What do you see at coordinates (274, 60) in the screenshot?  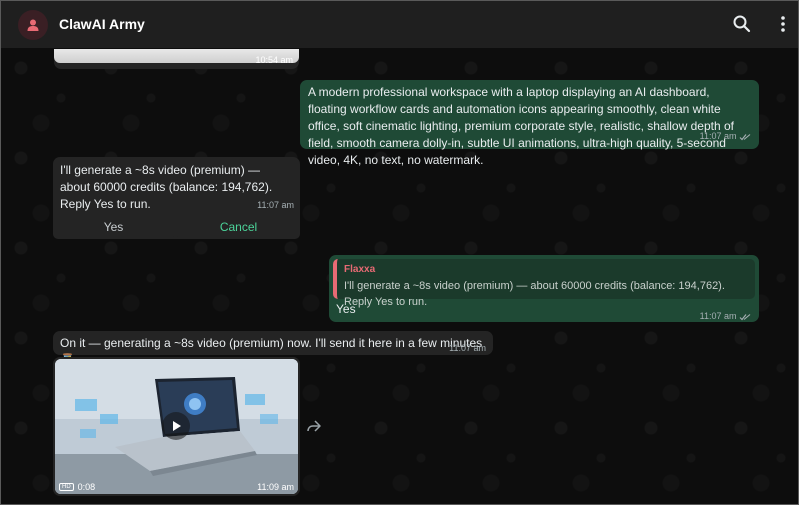 I see `message-time: 10:54 am` at bounding box center [274, 60].